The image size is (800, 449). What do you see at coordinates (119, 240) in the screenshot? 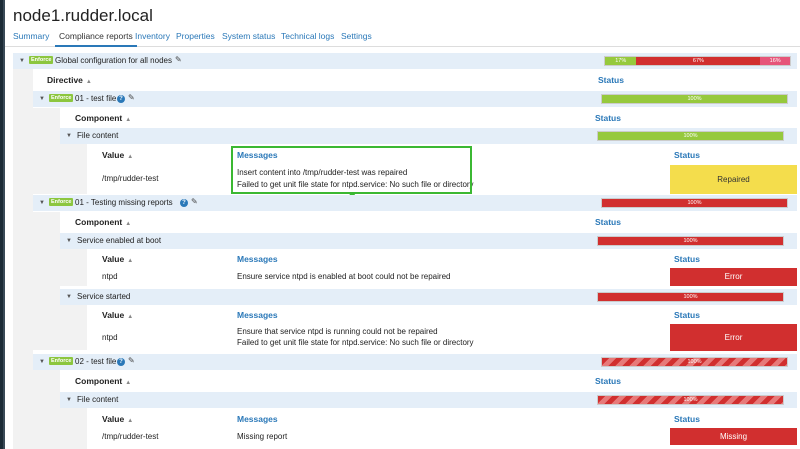
I see `component-name: Service enabled at boot` at bounding box center [119, 240].